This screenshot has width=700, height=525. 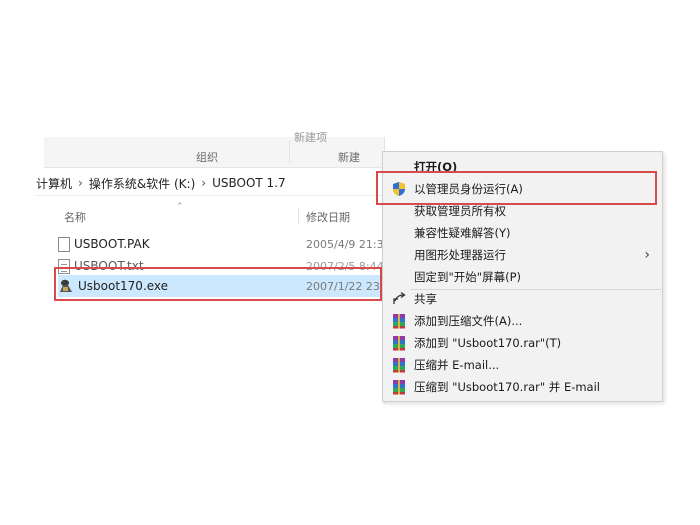 What do you see at coordinates (54, 183) in the screenshot?
I see `breadcrumb-computer: 计算机` at bounding box center [54, 183].